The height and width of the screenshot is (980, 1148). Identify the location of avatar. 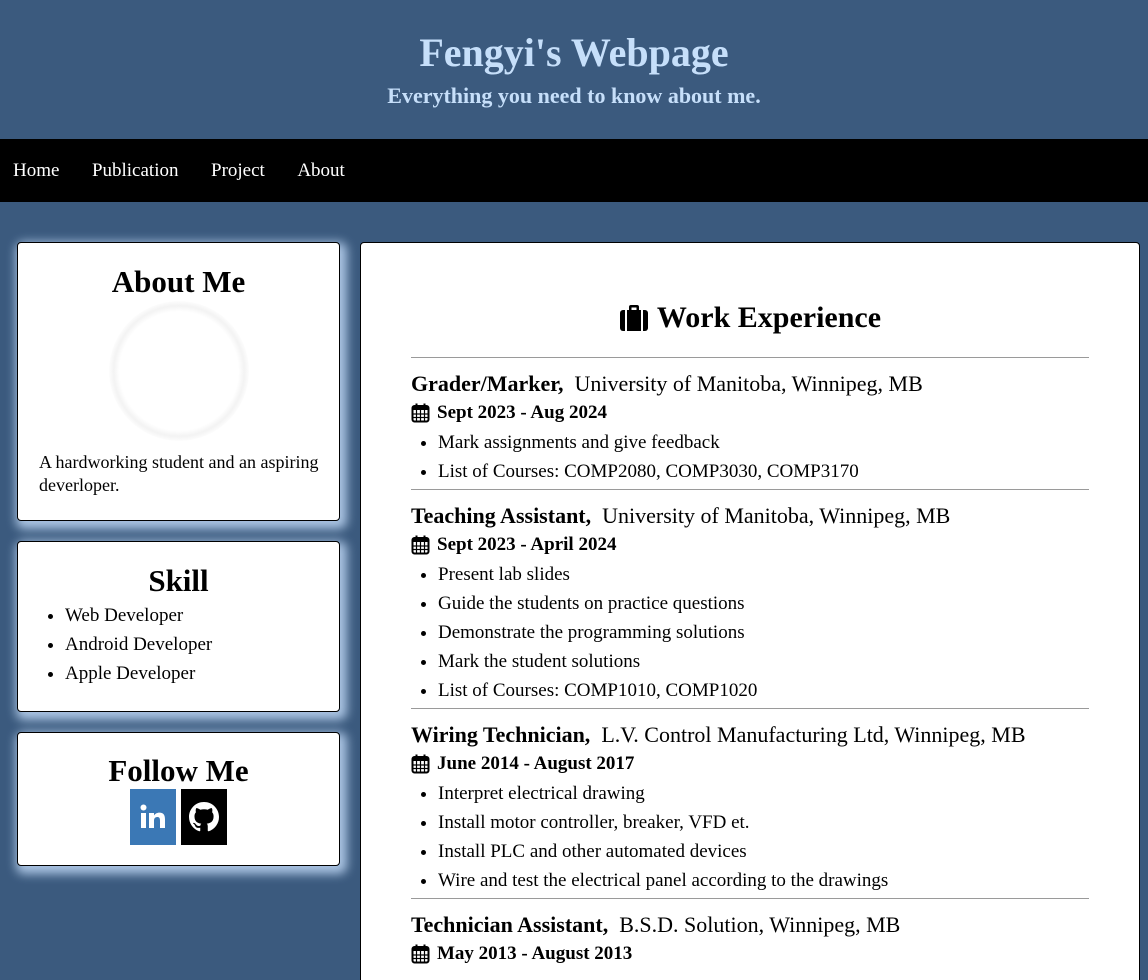
(178, 371).